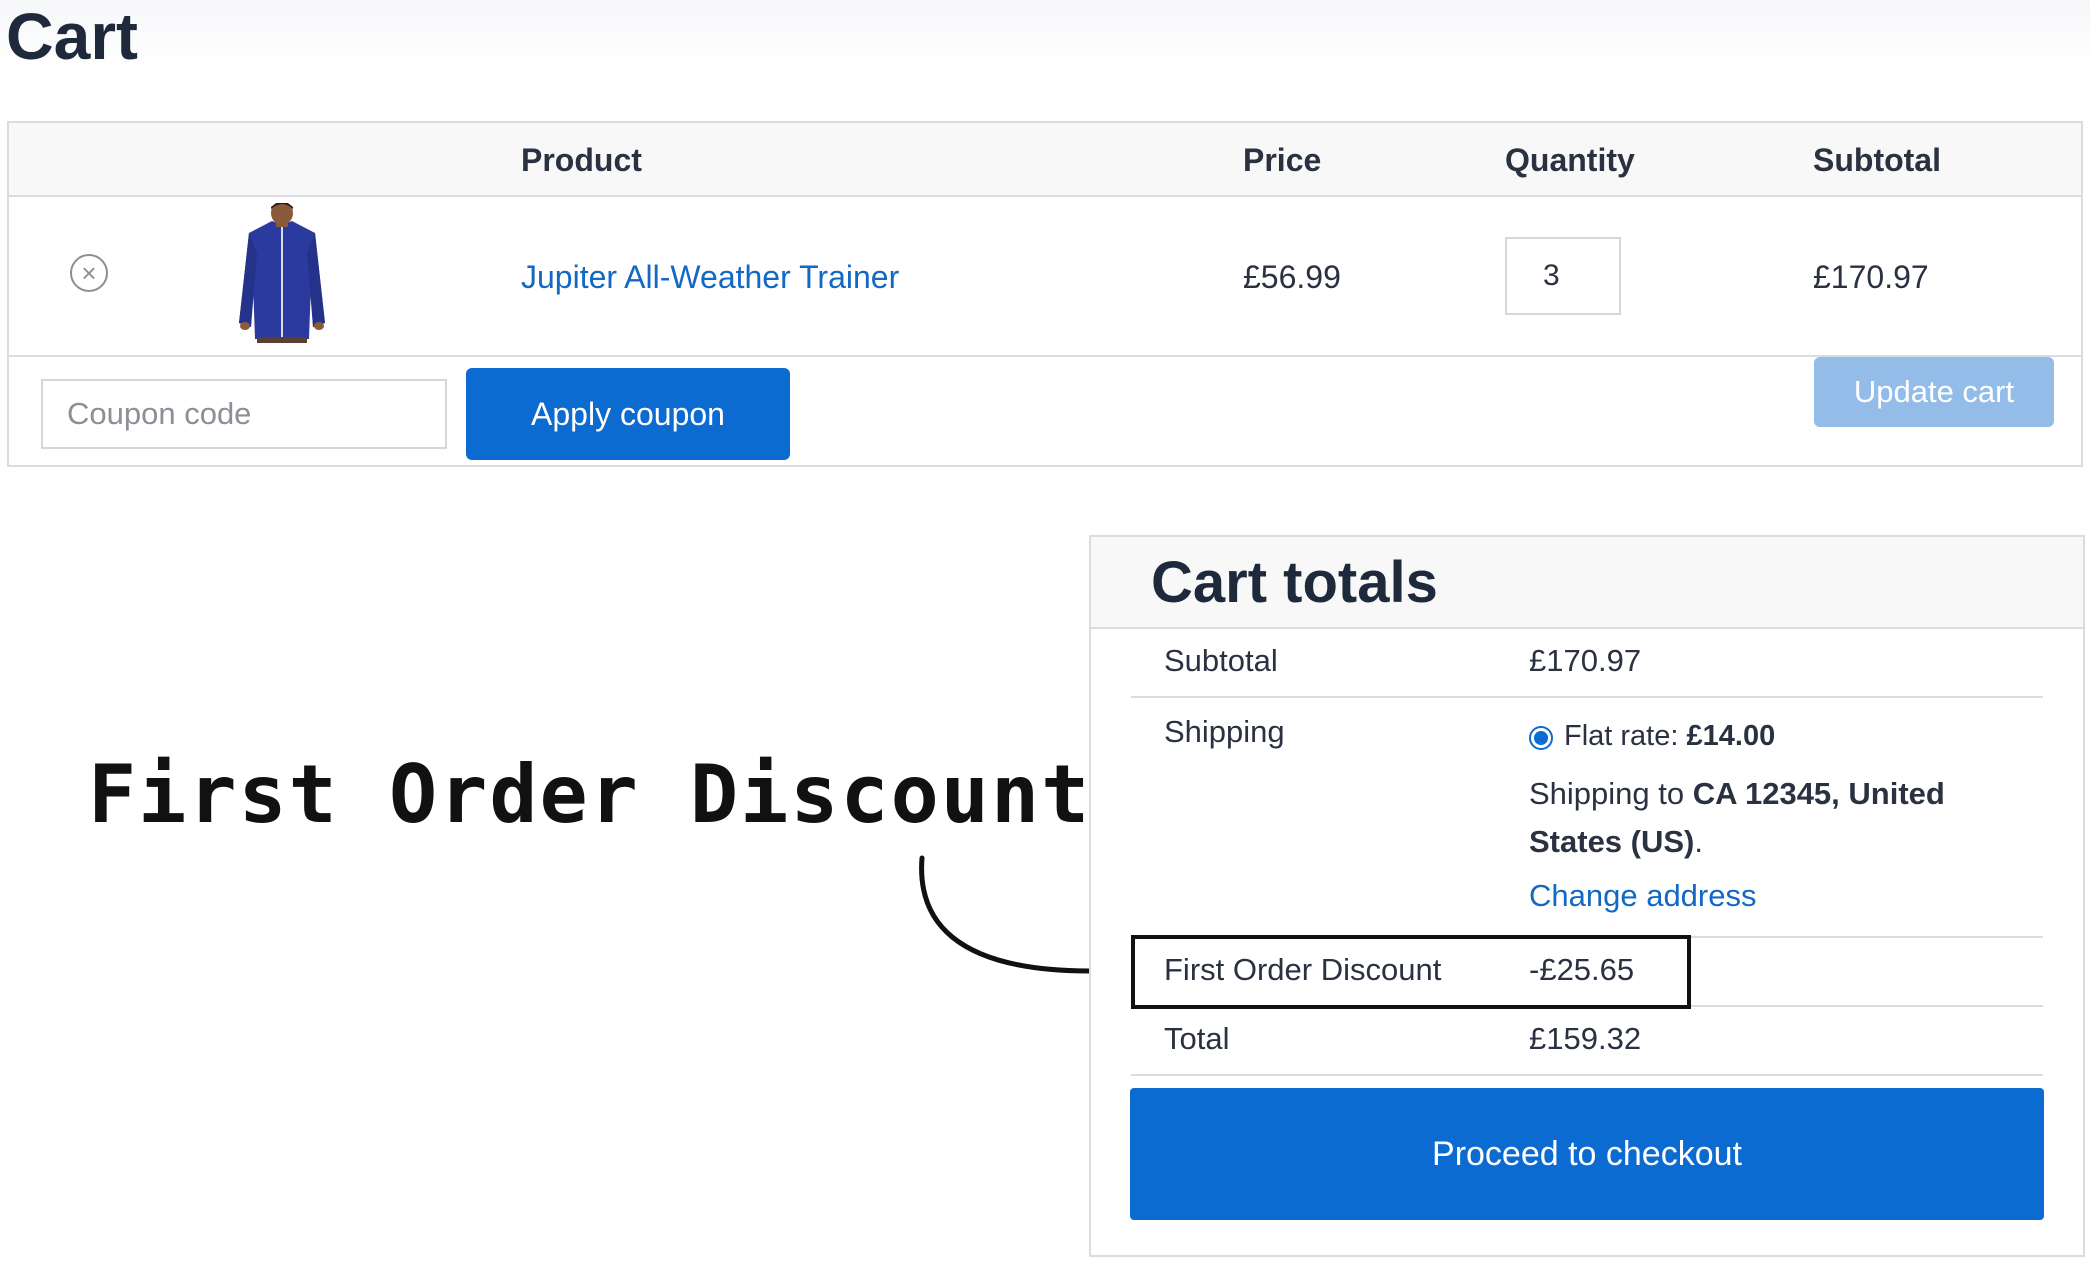 This screenshot has width=2090, height=1262. What do you see at coordinates (590, 794) in the screenshot?
I see `annotation-label: First Order Discount` at bounding box center [590, 794].